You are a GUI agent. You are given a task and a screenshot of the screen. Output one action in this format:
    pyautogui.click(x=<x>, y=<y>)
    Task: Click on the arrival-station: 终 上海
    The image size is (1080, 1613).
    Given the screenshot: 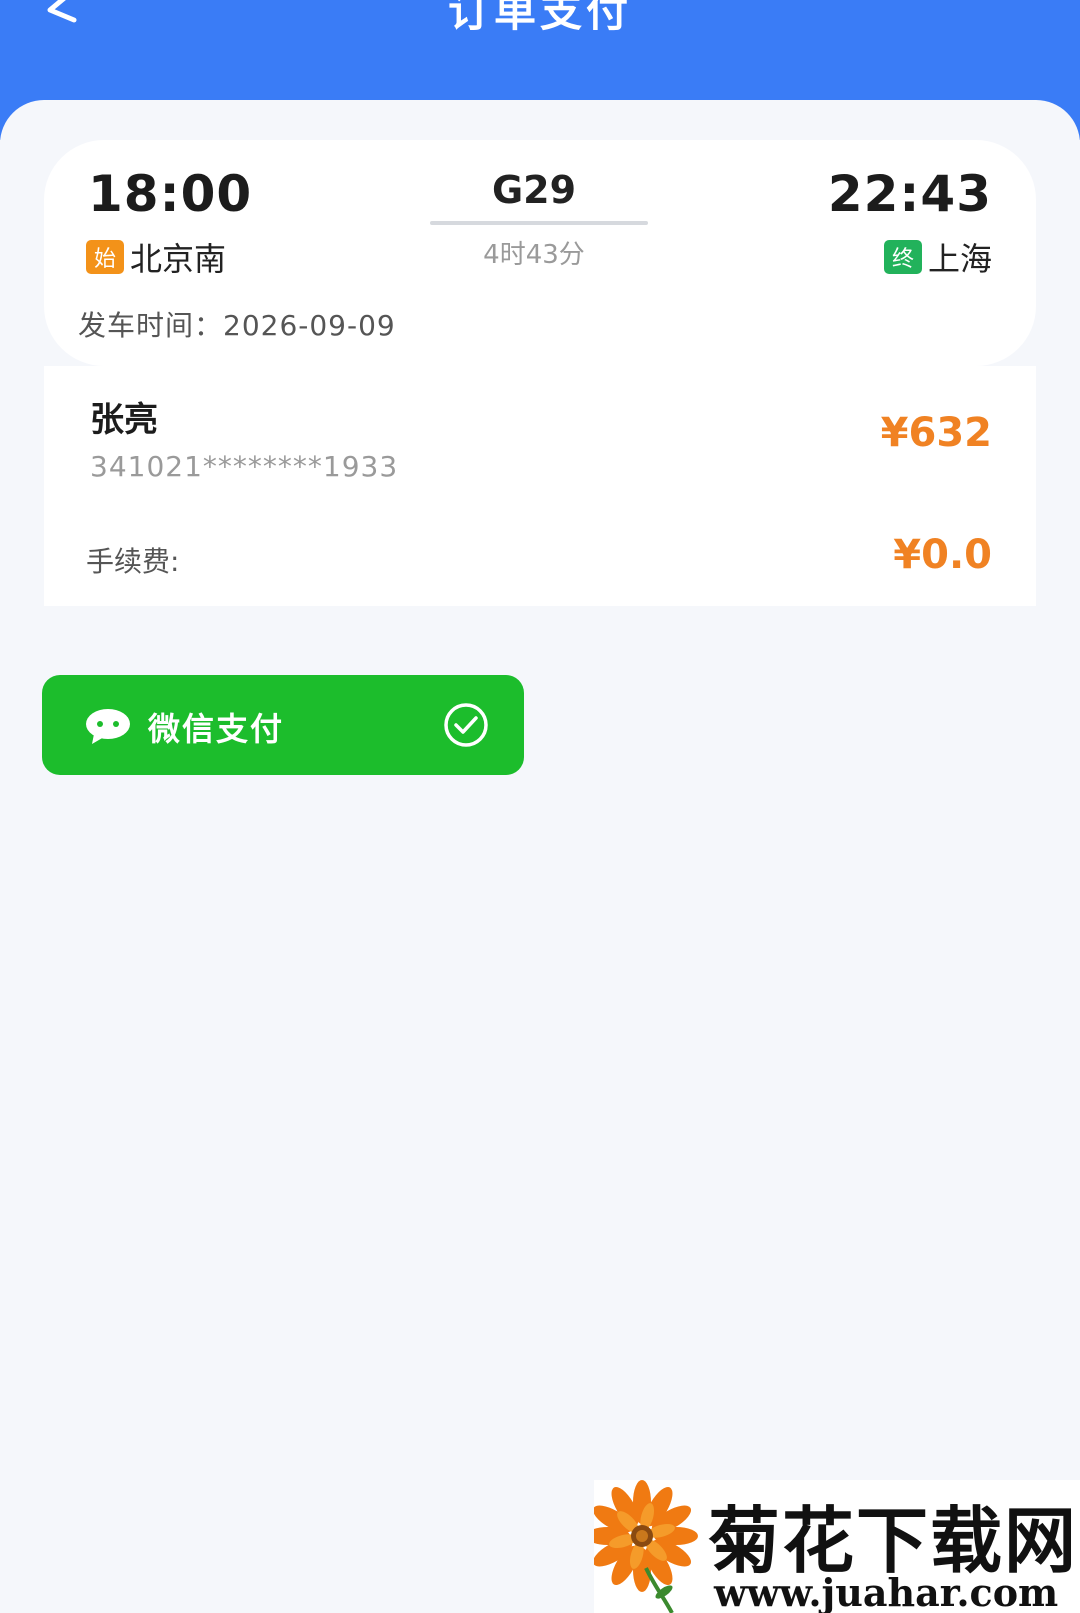 What is the action you would take?
    pyautogui.click(x=937, y=257)
    